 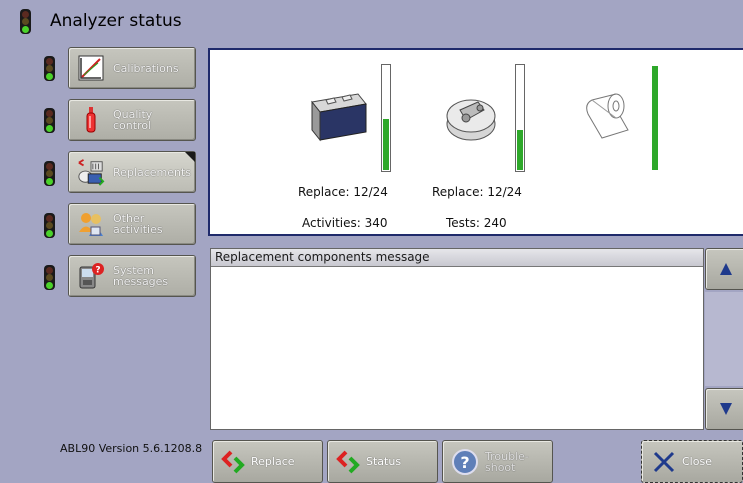 I want to click on solution-pack-icon, so click(x=472, y=117).